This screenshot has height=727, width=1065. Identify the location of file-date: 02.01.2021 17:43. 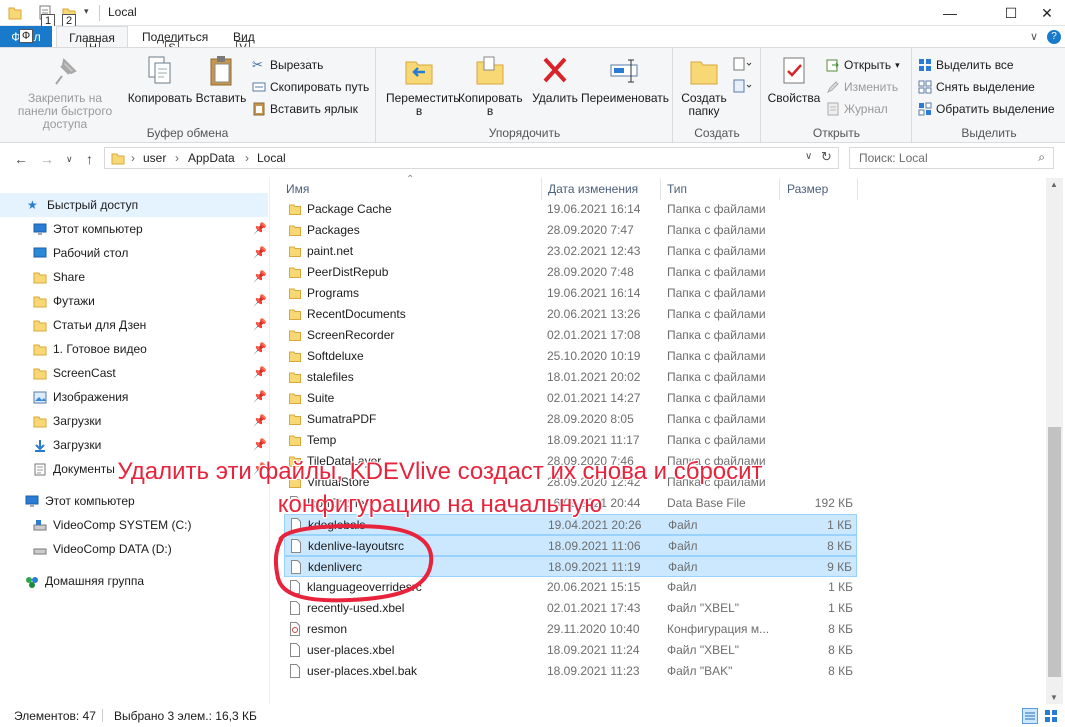
(594, 608).